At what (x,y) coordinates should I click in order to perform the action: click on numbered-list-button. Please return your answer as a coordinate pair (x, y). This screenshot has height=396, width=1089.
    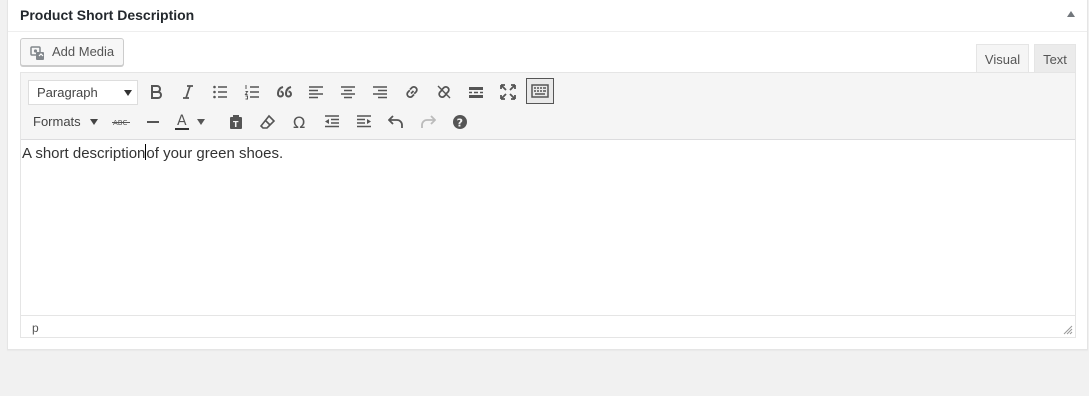
    Looking at the image, I should click on (252, 92).